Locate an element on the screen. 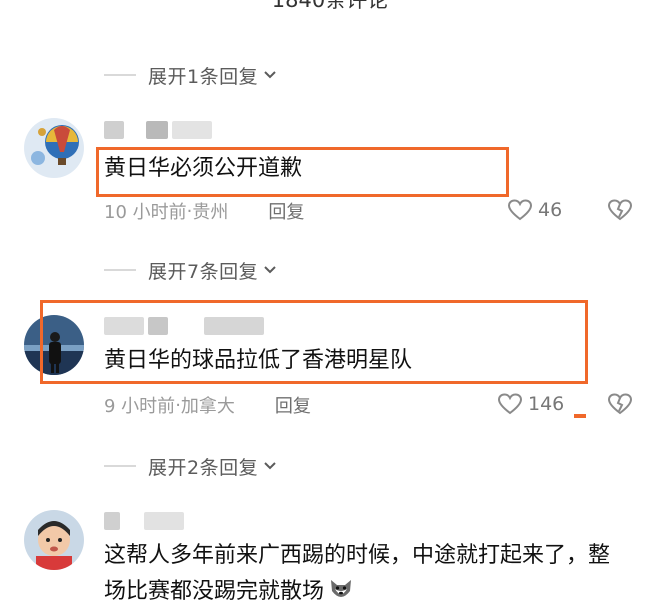 This screenshot has height=615, width=660. comment-meta: 9 小时前 · 加拿大 回复 is located at coordinates (207, 405).